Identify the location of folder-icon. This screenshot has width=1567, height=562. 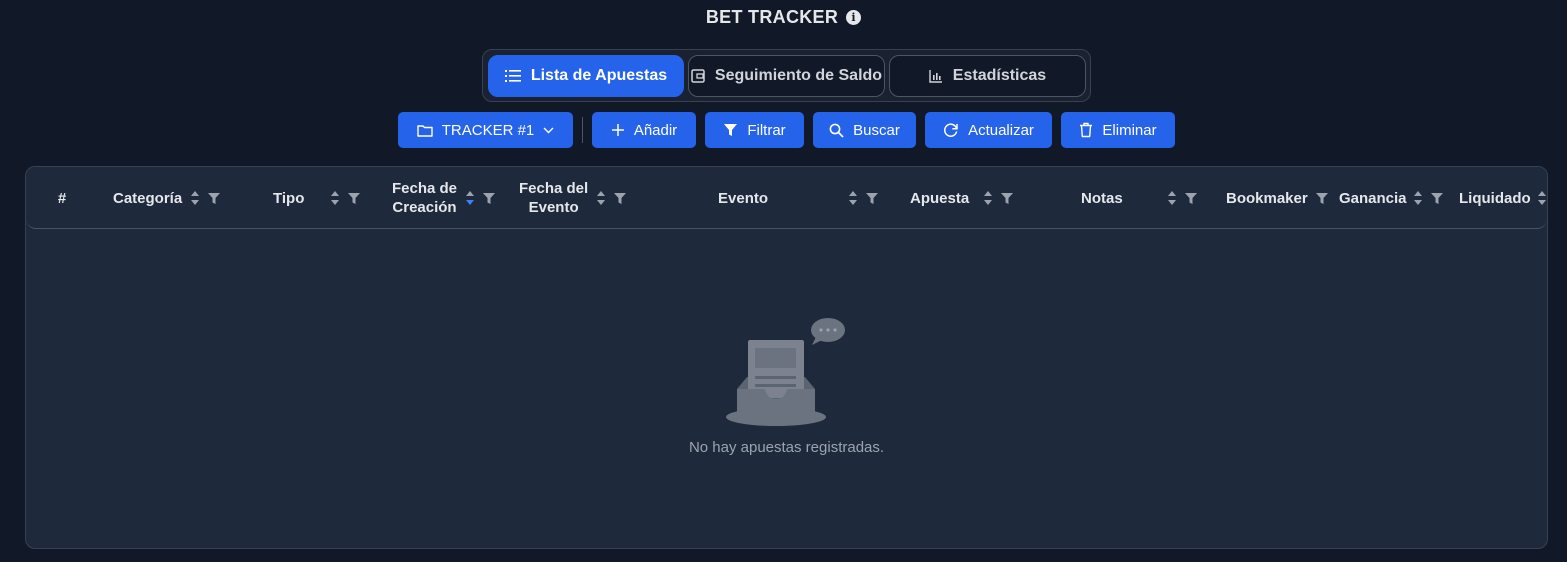
(425, 130).